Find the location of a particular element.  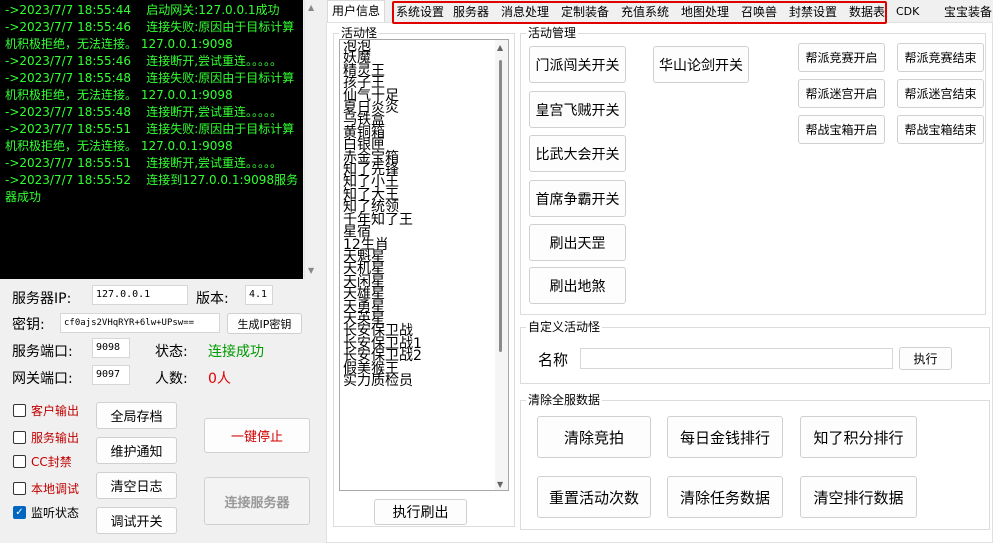

version-label: 版本: is located at coordinates (212, 299).